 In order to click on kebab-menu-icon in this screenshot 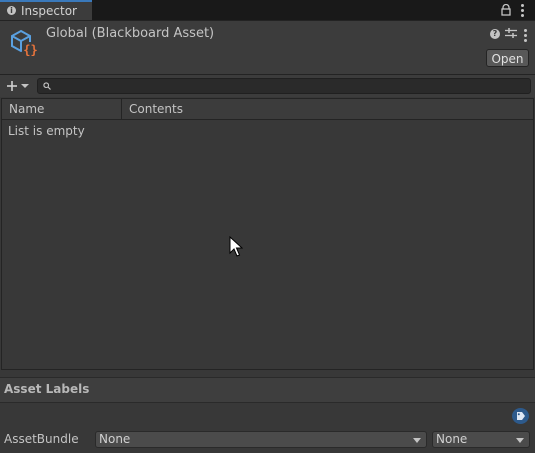, I will do `click(523, 11)`.